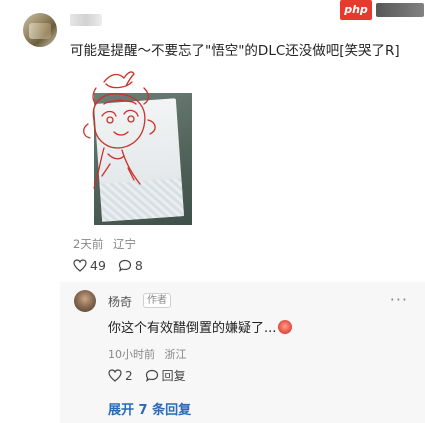 The width and height of the screenshot is (425, 423). Describe the element at coordinates (356, 10) in the screenshot. I see `watermark-php: php` at that location.